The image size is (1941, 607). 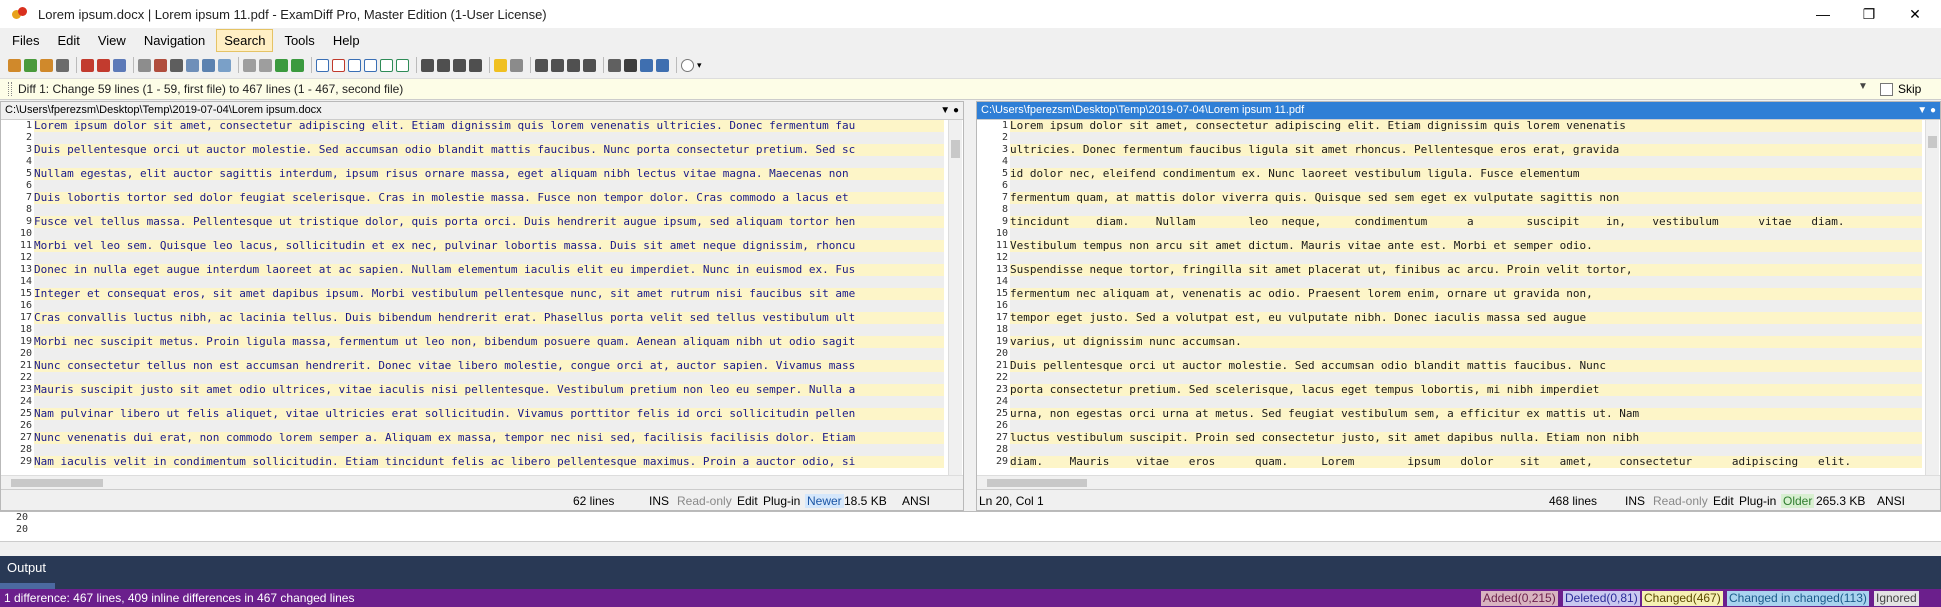 What do you see at coordinates (703, 65) in the screenshot?
I see `chevron-down-icon: ▾` at bounding box center [703, 65].